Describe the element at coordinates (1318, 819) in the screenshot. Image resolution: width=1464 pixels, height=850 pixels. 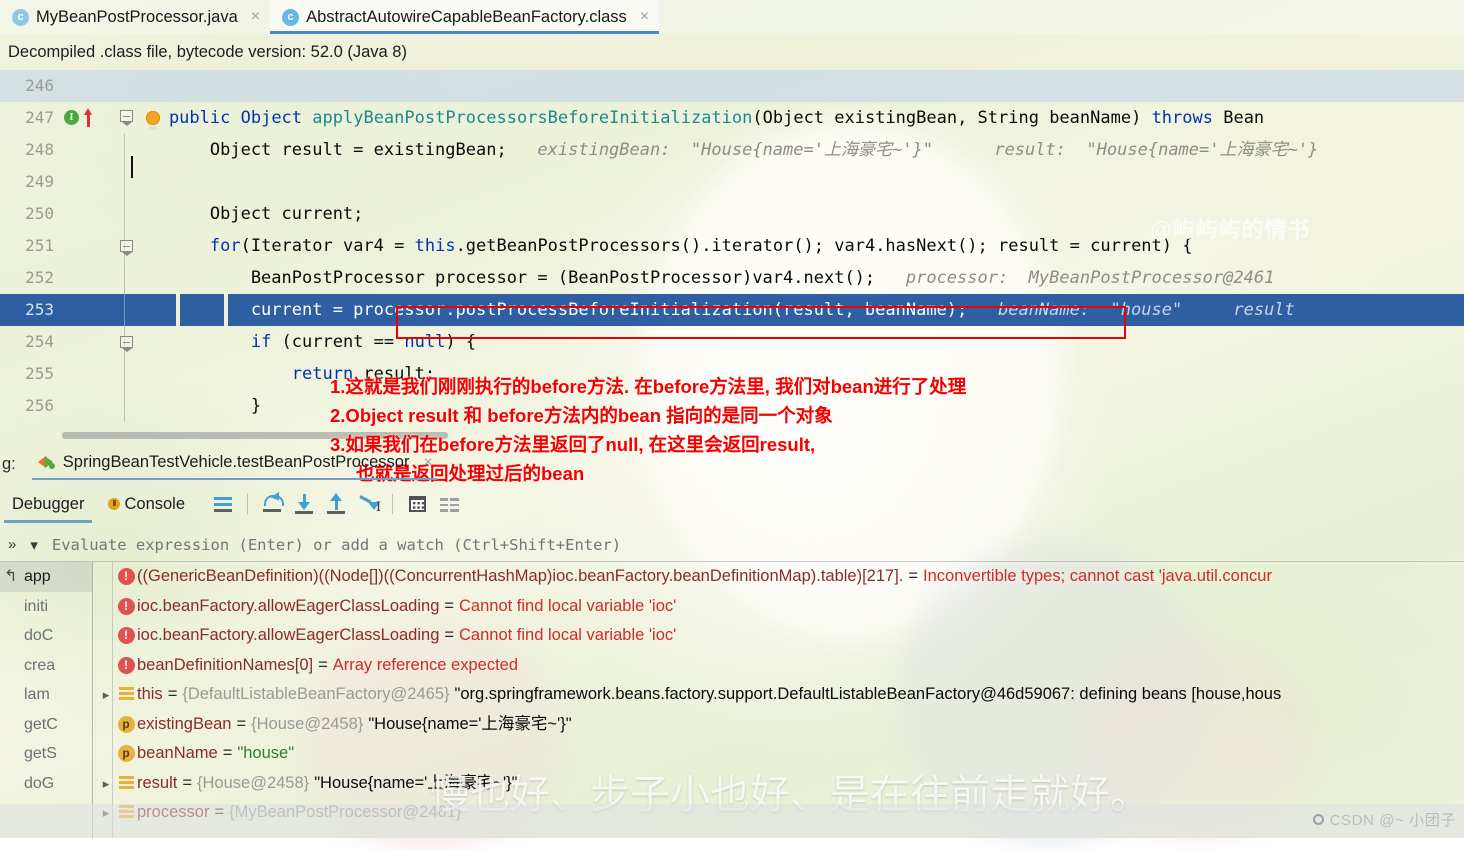
I see `csdn-logo-icon` at that location.